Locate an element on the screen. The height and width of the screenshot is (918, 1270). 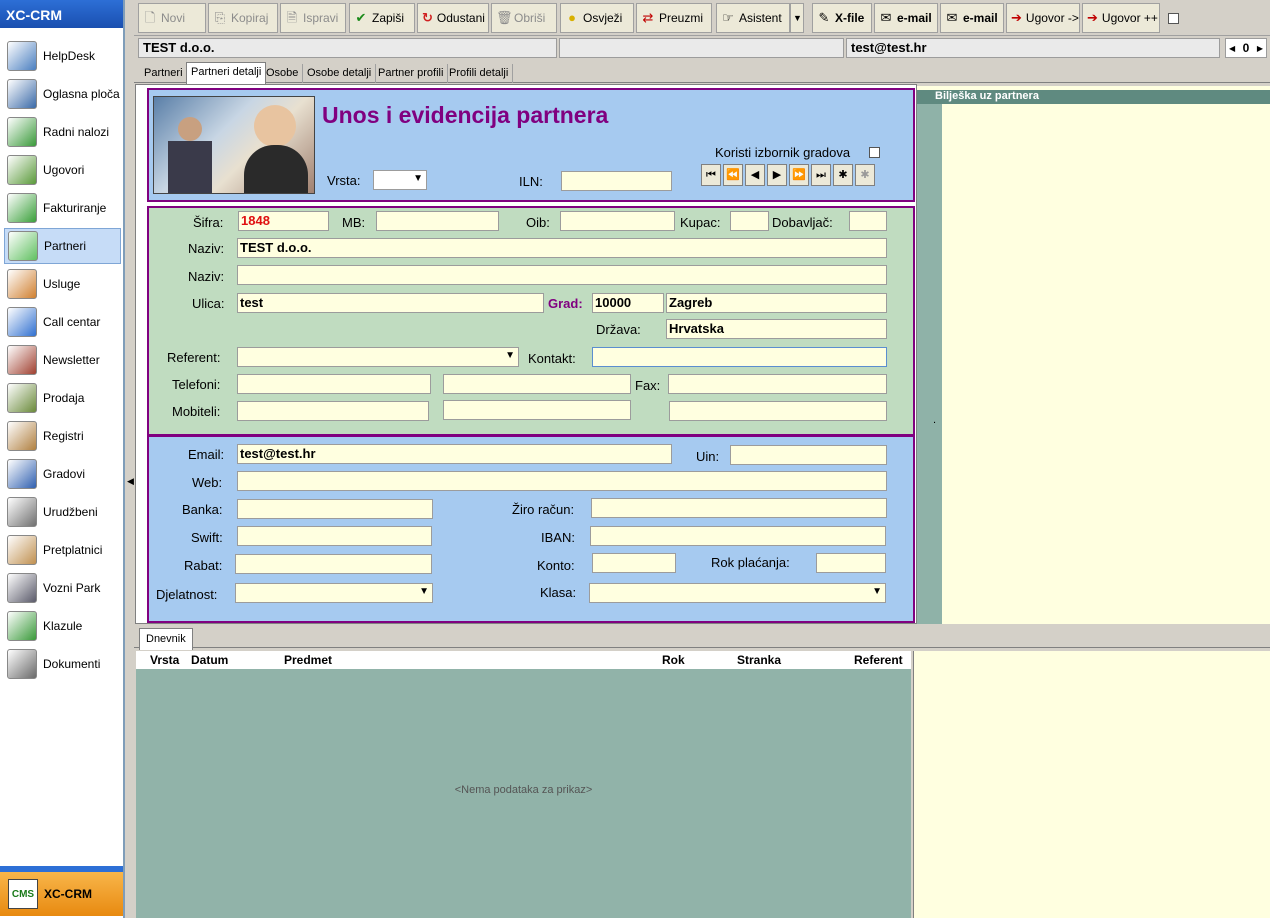
sidebar-item-label: Pretplatnici is located at coordinates (73, 550).